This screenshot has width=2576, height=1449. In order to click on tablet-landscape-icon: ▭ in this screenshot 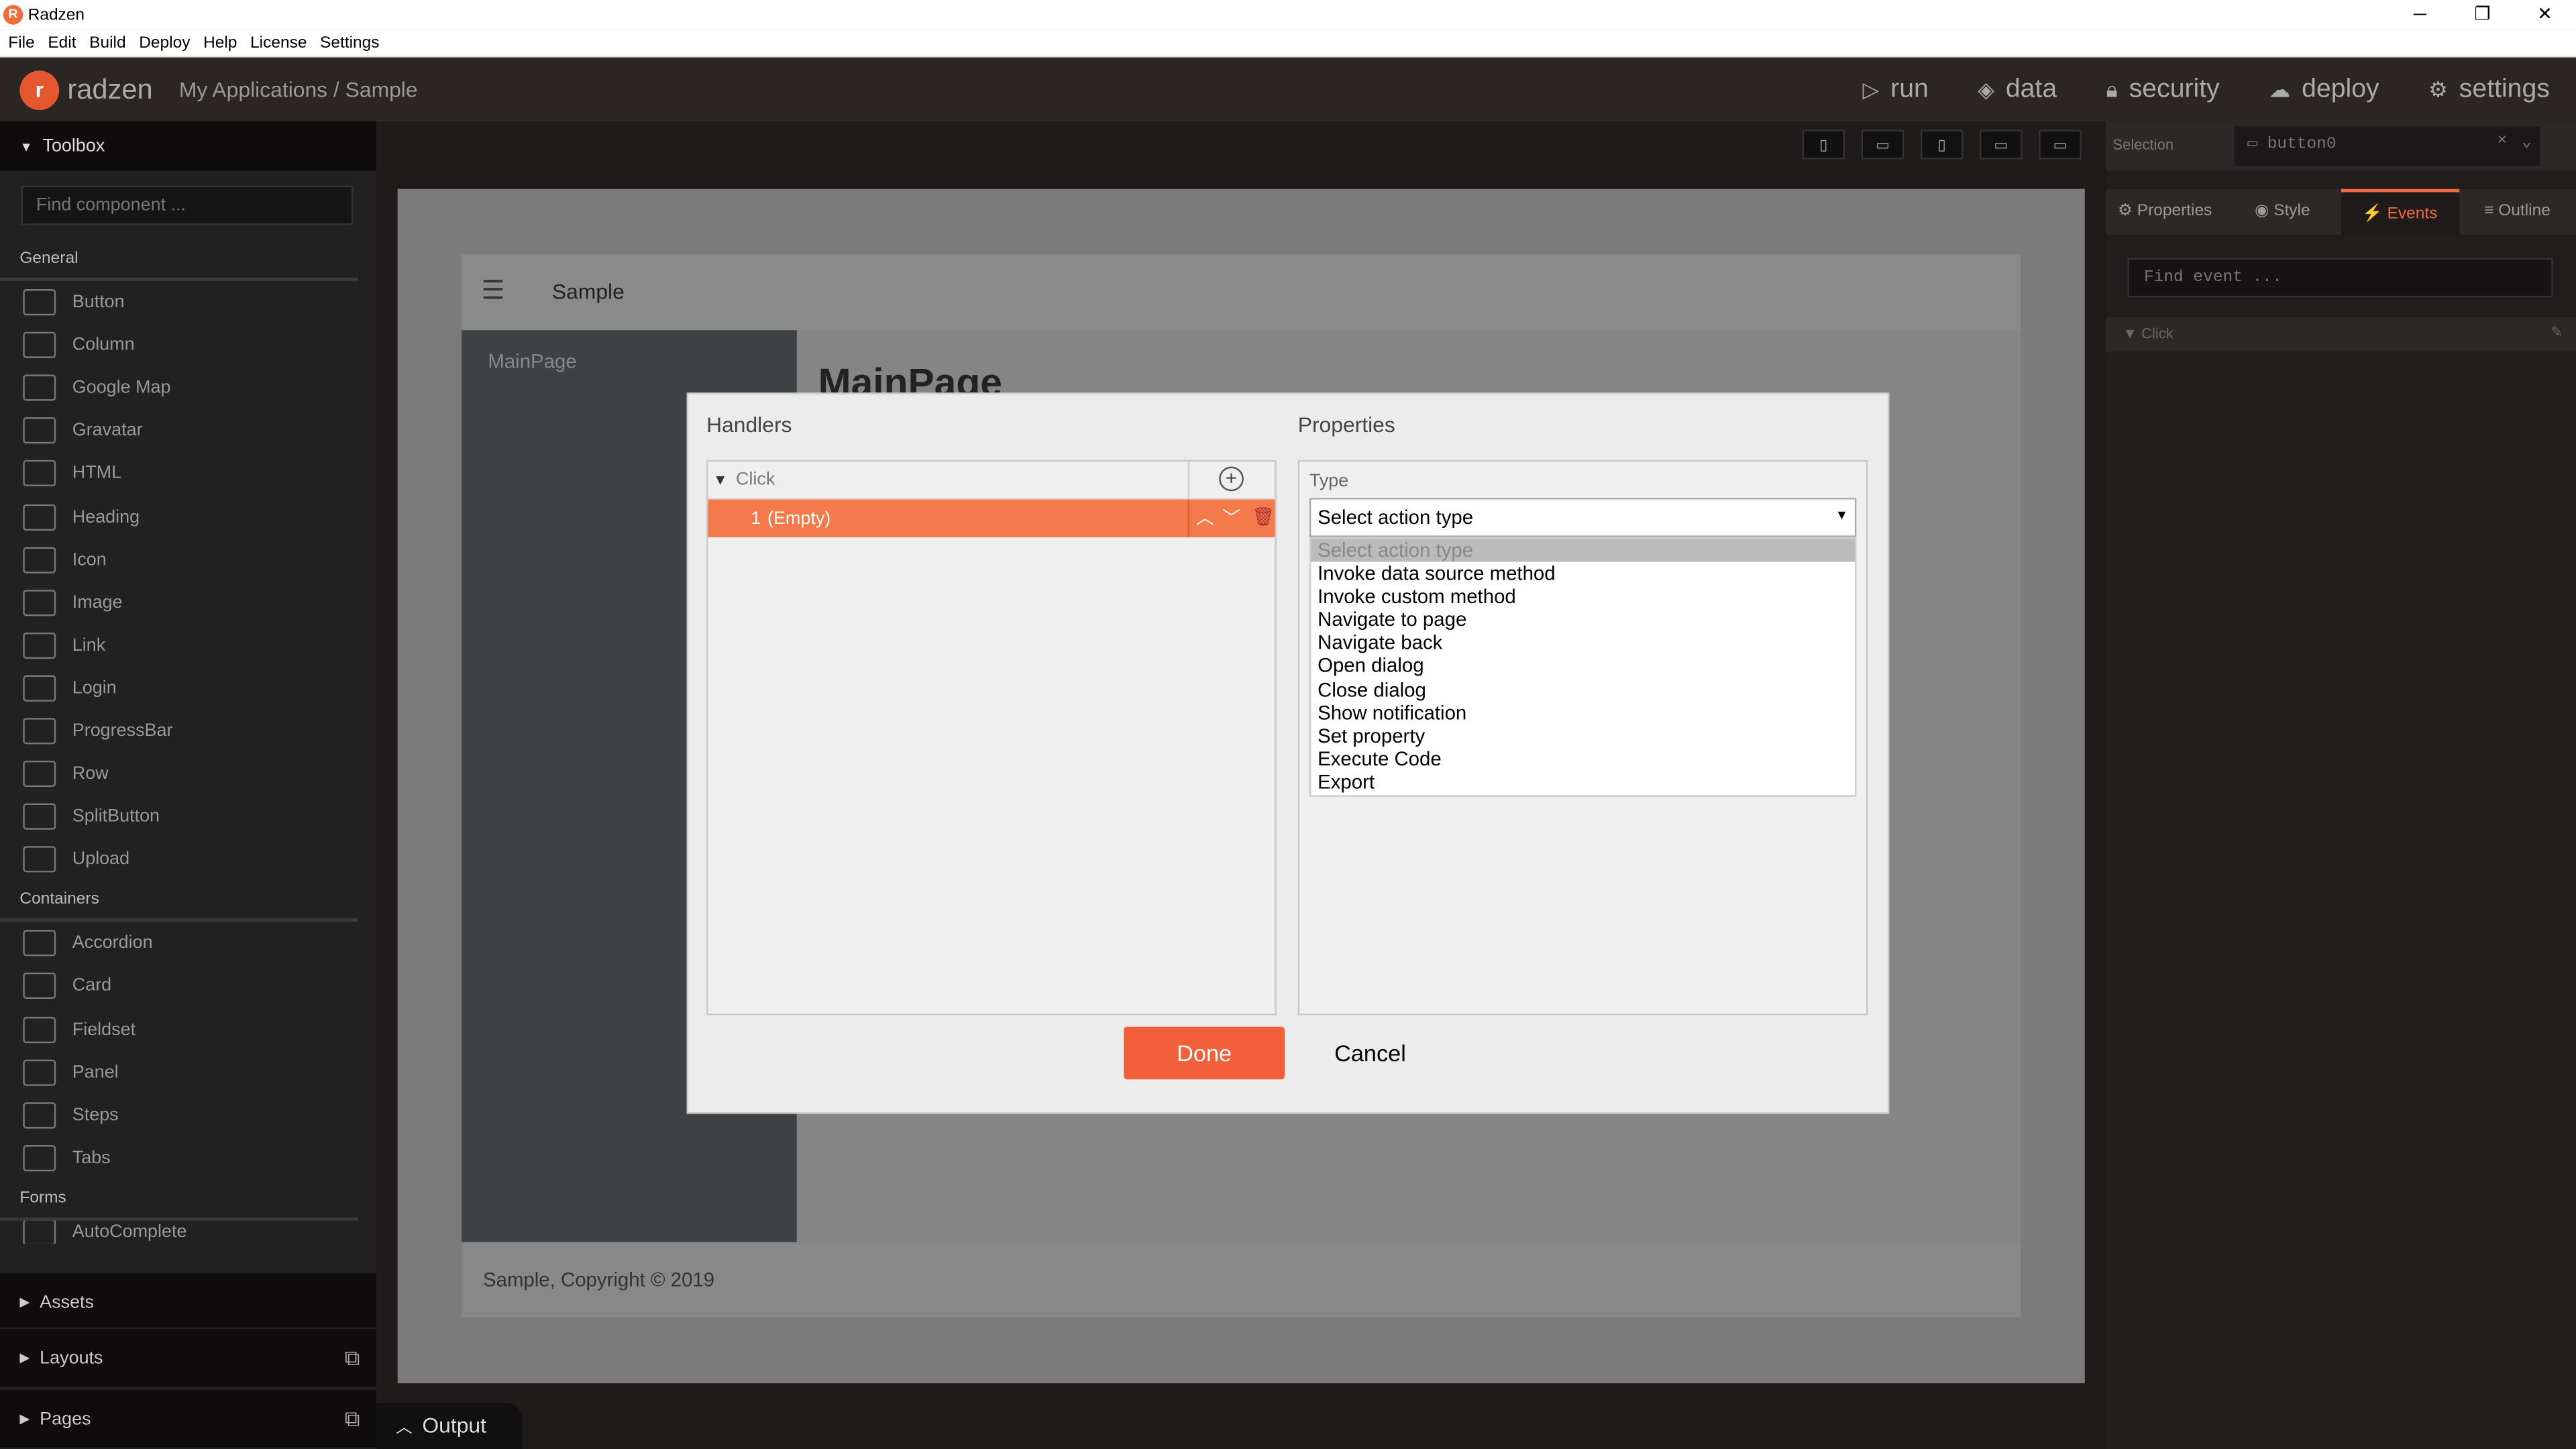, I will do `click(2001, 144)`.